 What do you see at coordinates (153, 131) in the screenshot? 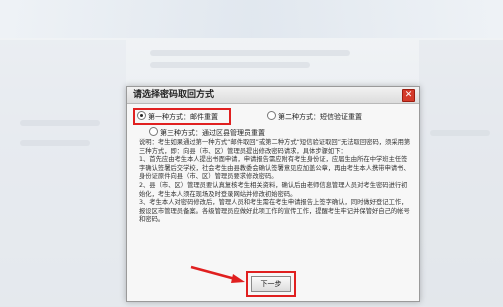
I see `radio-admin-reset` at bounding box center [153, 131].